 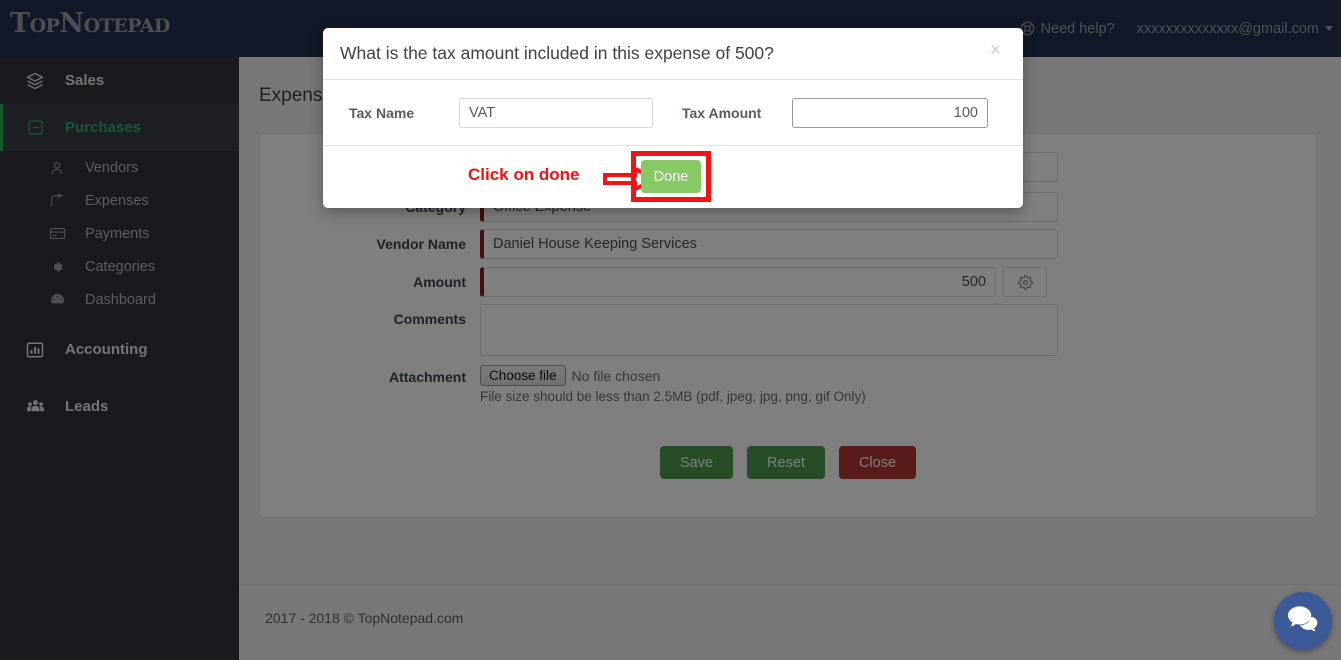 I want to click on modal-body: Tax Name Tax Amount, so click(x=673, y=113).